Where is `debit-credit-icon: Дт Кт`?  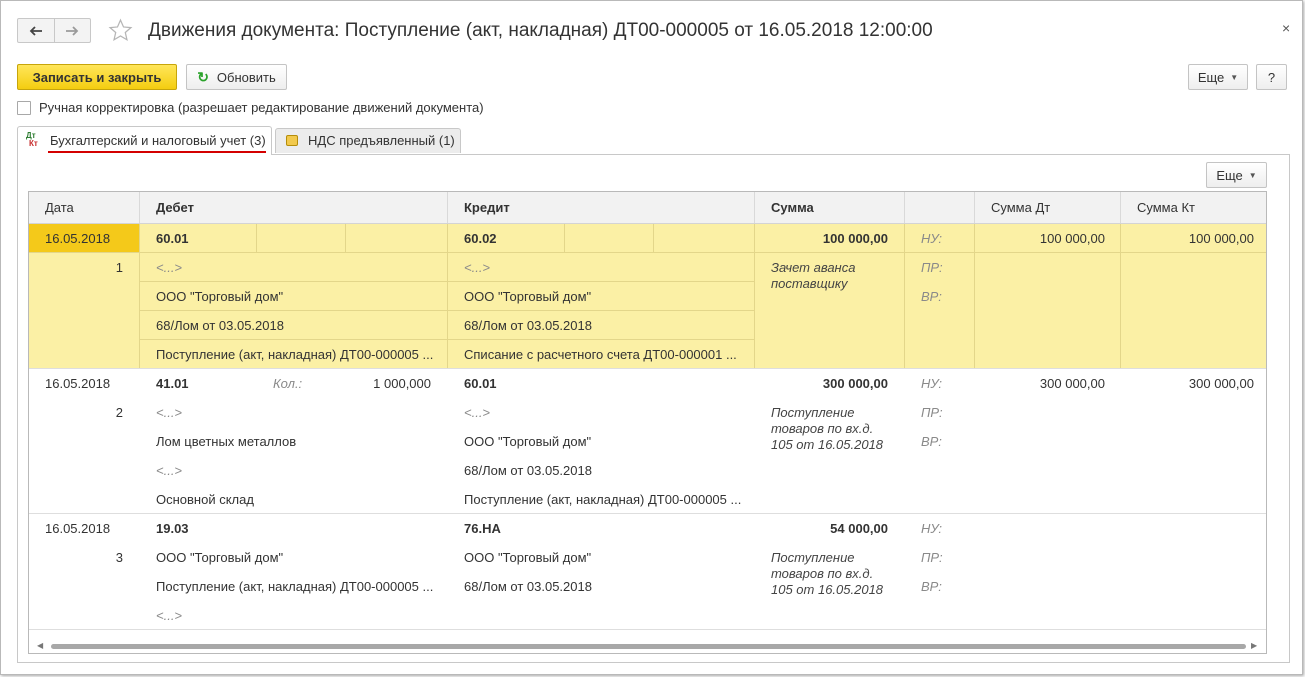 debit-credit-icon: Дт Кт is located at coordinates (32, 140).